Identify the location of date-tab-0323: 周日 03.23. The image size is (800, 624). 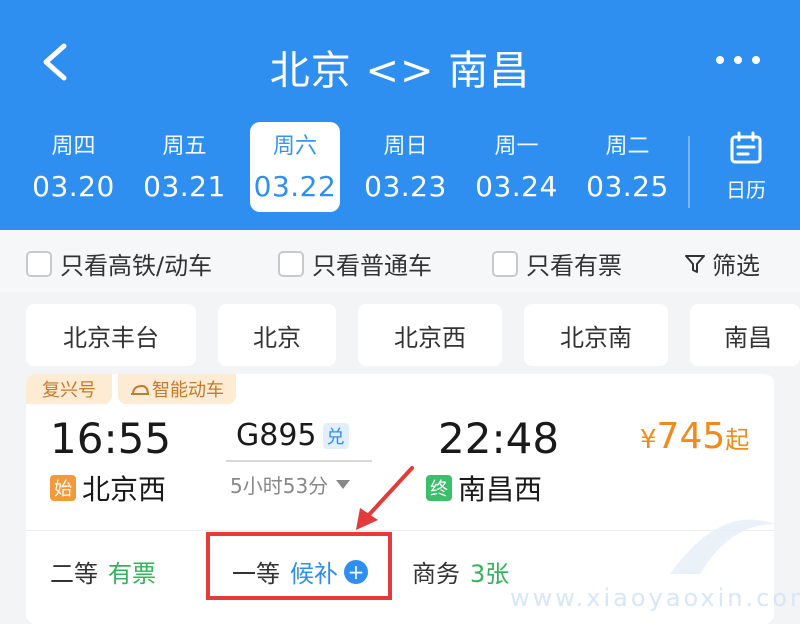
(405, 166).